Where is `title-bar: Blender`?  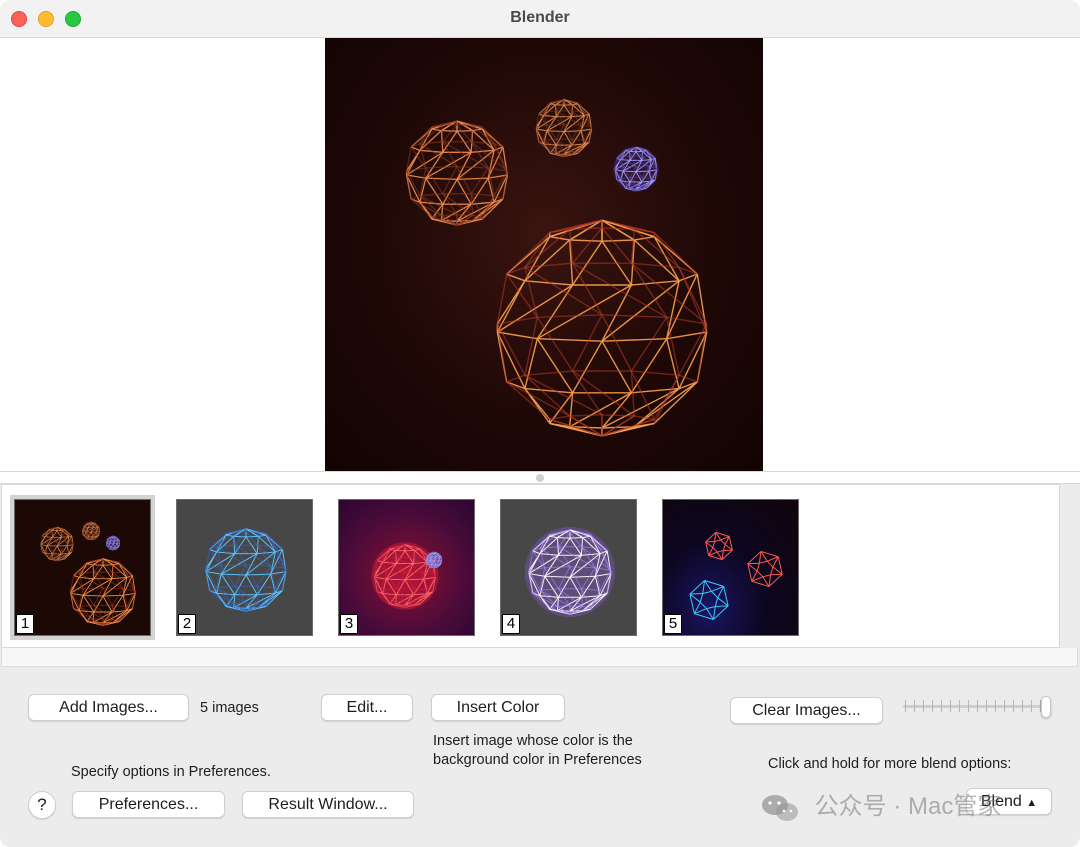 title-bar: Blender is located at coordinates (540, 19).